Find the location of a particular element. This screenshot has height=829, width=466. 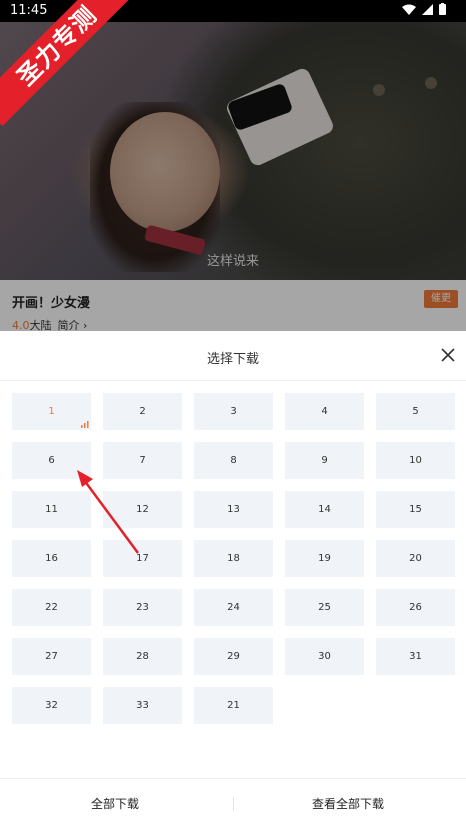

episode-cell: 8 is located at coordinates (233, 460).